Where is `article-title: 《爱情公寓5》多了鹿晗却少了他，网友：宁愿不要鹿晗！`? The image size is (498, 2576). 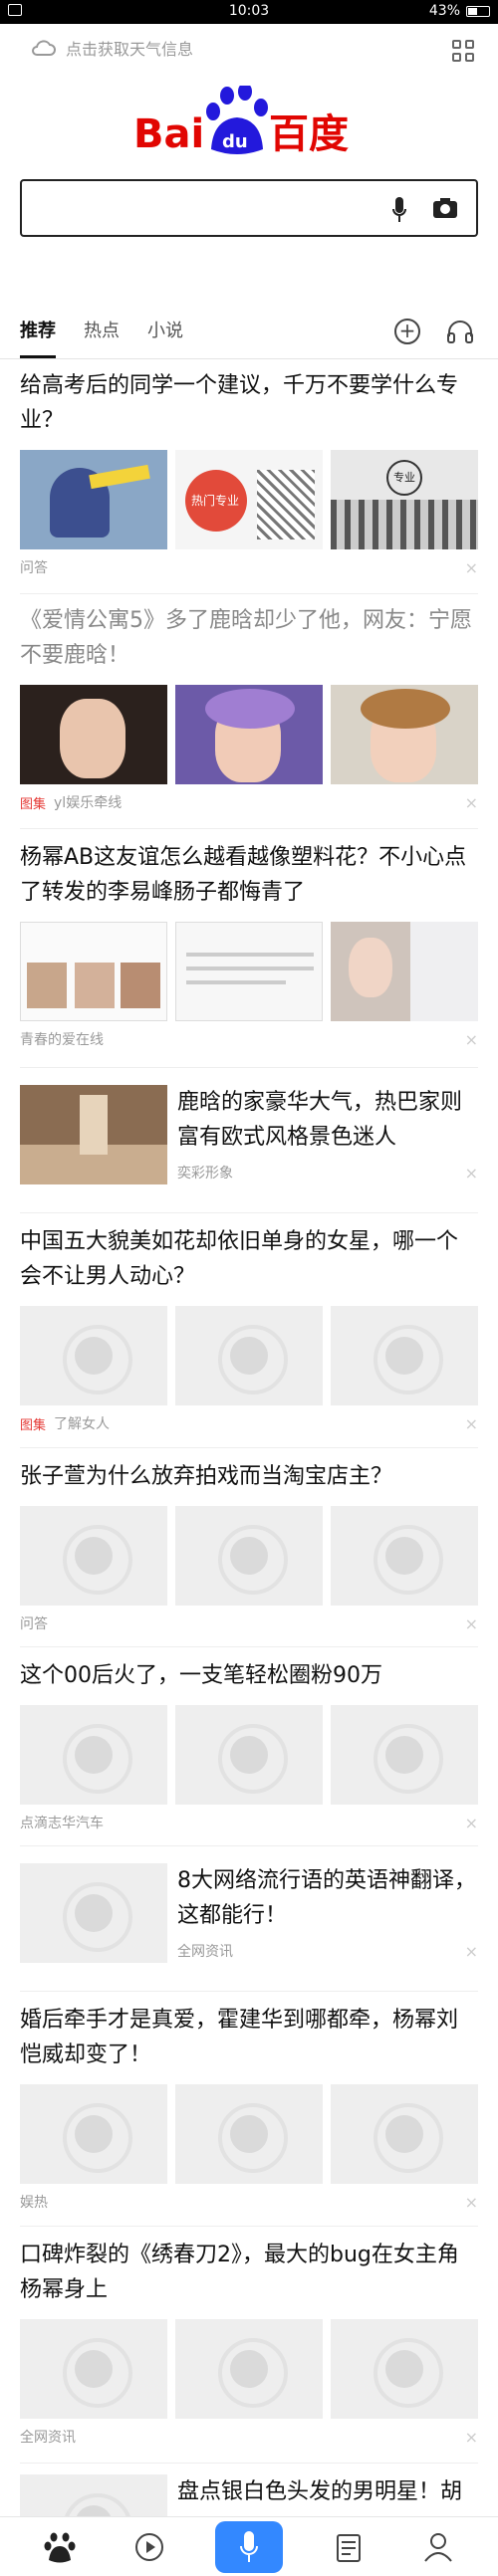
article-title: 《爱情公寓5》多了鹿晗却少了他，网友：宁愿不要鹿晗！ is located at coordinates (249, 638).